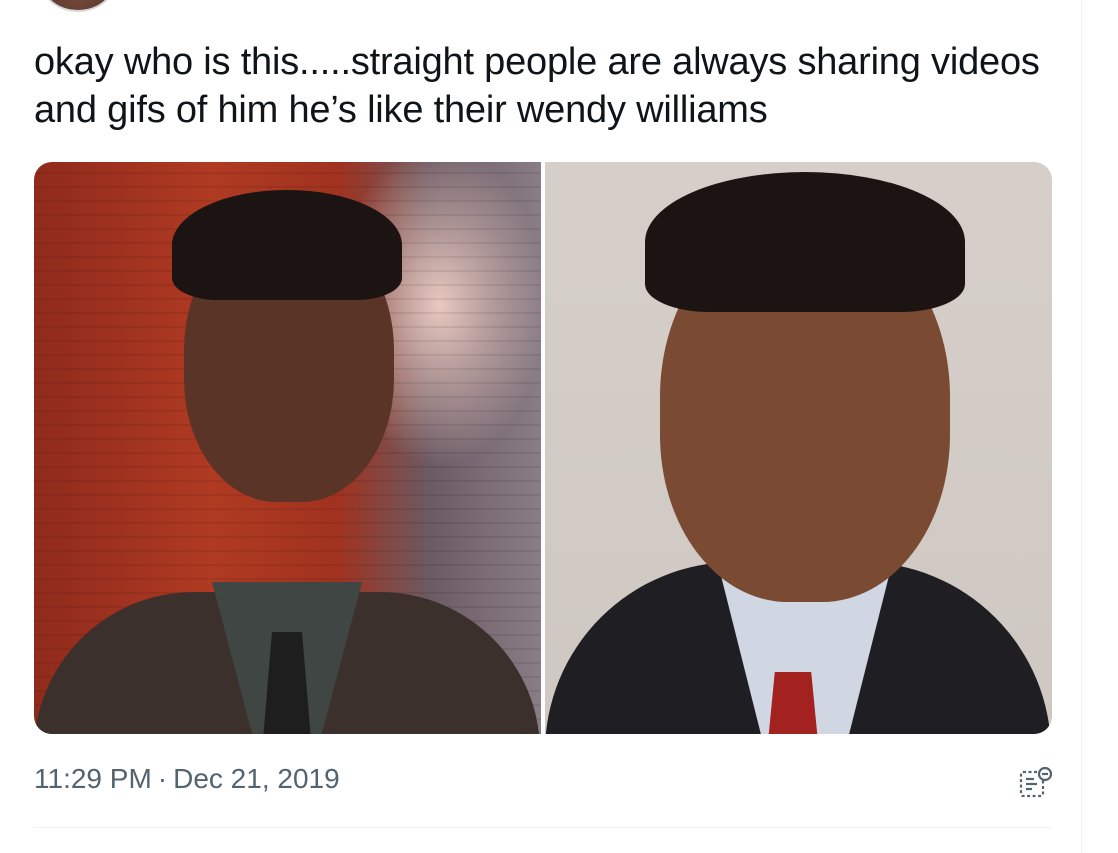 Image resolution: width=1118 pixels, height=853 pixels. I want to click on view-analytics-icon, so click(1036, 782).